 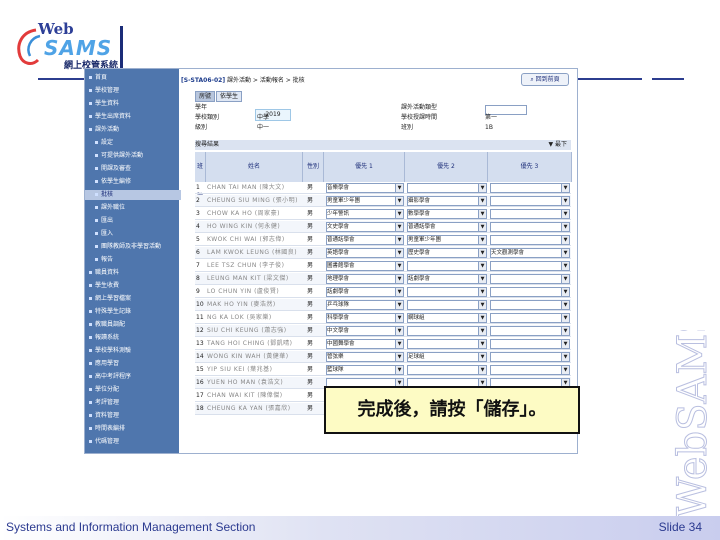 I want to click on select-value: 攝影學會, so click(x=419, y=201).